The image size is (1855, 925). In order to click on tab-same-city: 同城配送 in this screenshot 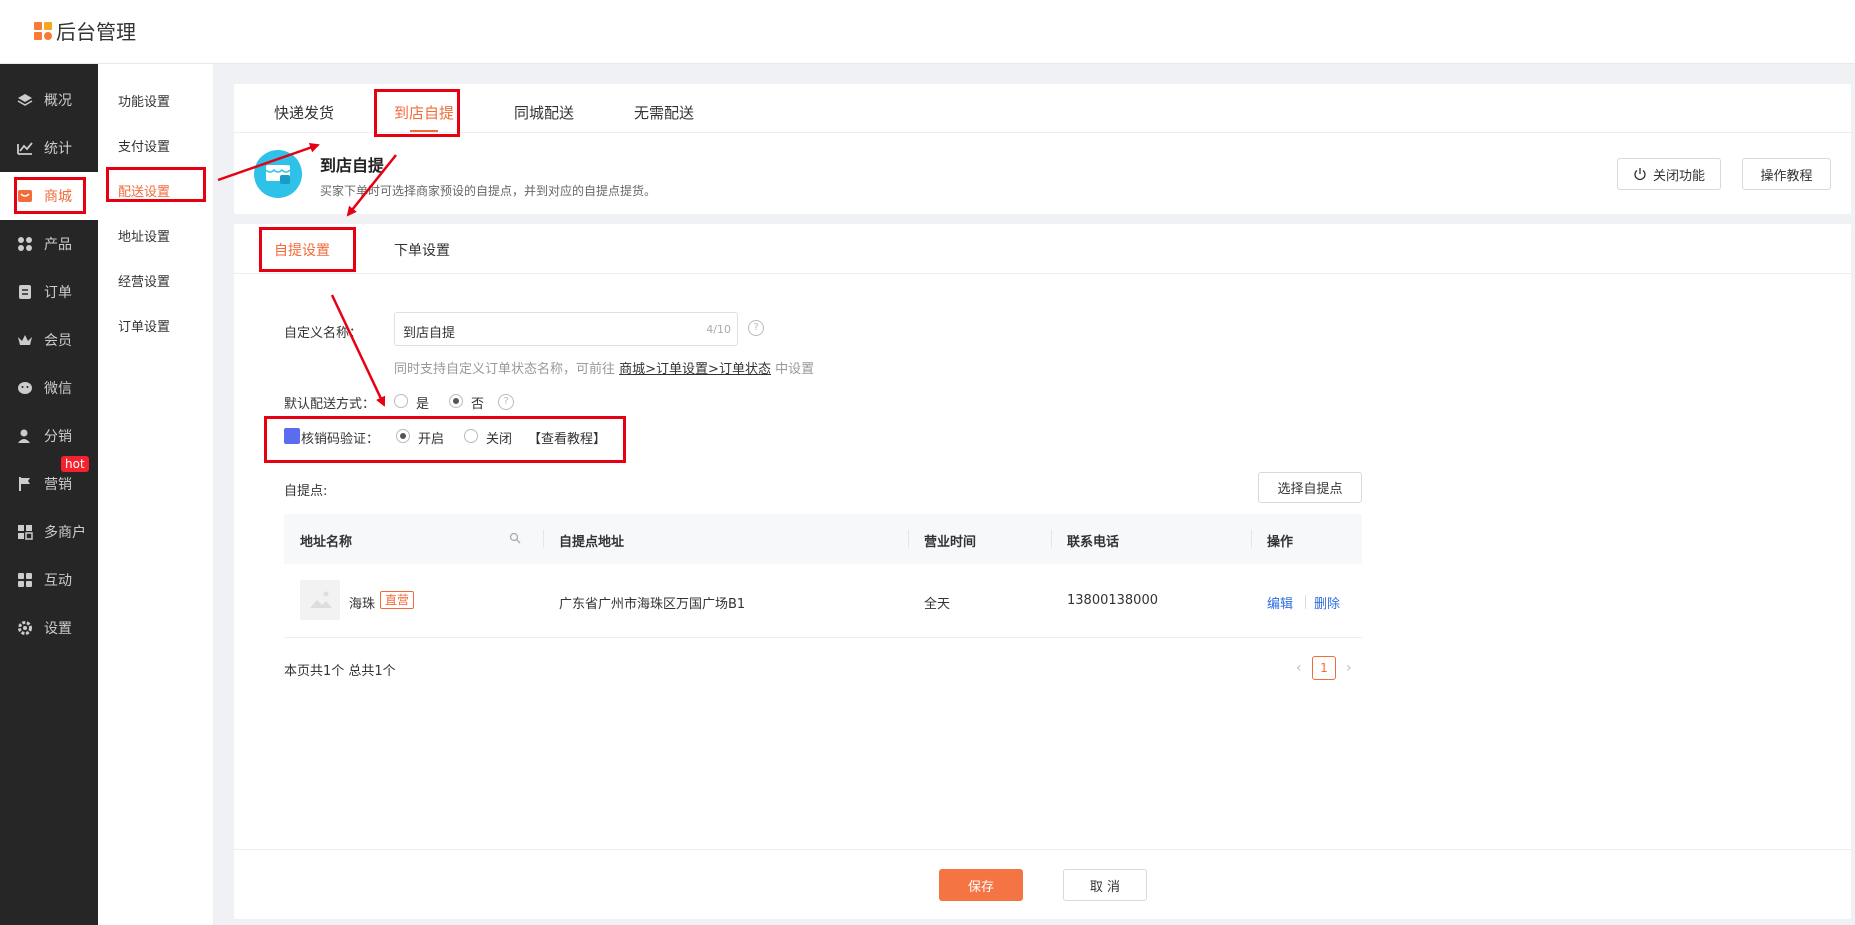, I will do `click(544, 112)`.